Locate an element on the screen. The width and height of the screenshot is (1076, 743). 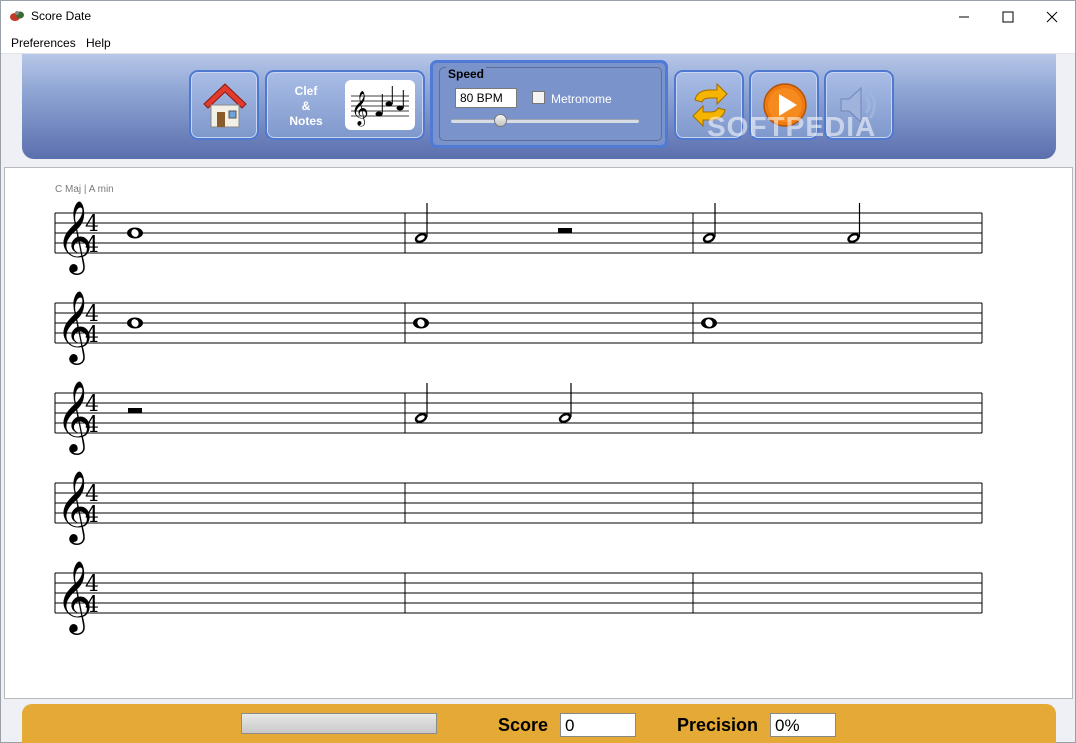
minimize-button is located at coordinates (964, 16).